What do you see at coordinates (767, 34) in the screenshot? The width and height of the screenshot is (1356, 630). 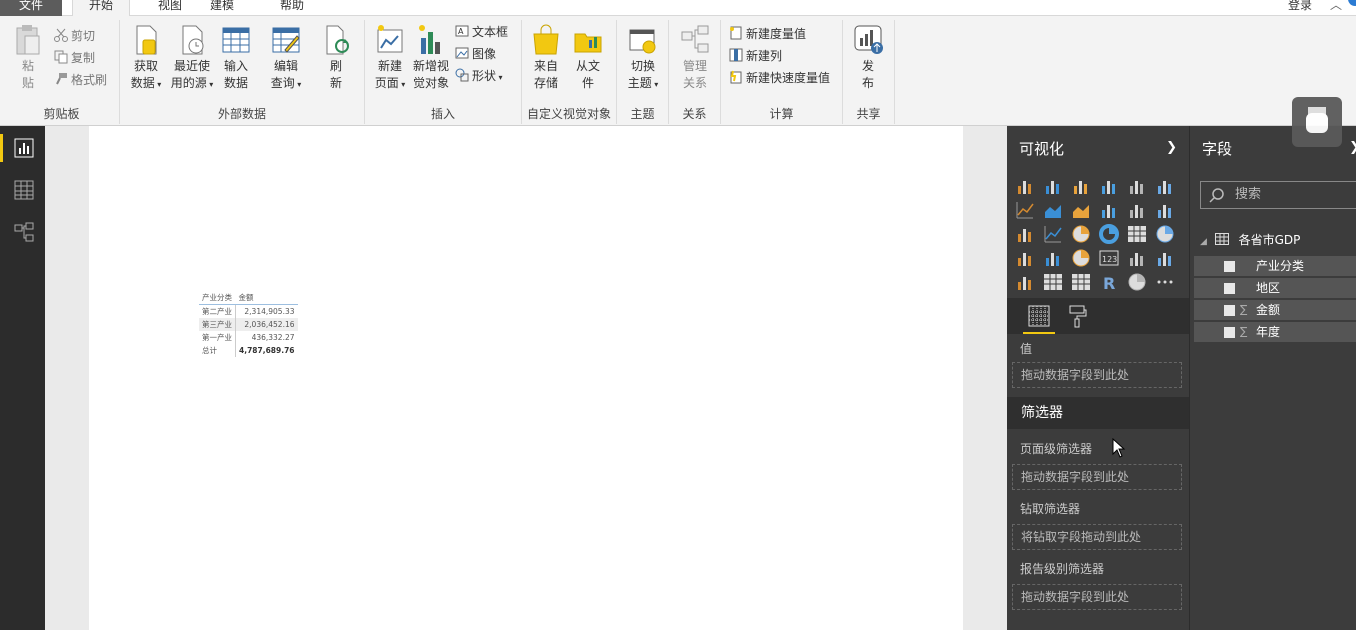 I see `new-measure-button: 新建度量值` at bounding box center [767, 34].